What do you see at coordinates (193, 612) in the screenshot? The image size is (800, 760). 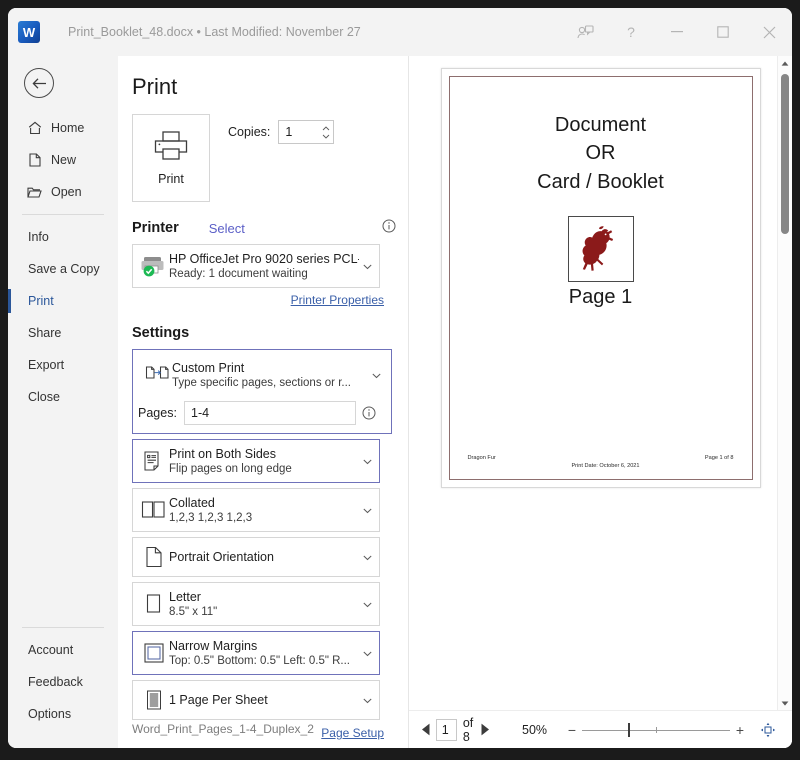 I see `paper-size-line2: 8.5" x 11"` at bounding box center [193, 612].